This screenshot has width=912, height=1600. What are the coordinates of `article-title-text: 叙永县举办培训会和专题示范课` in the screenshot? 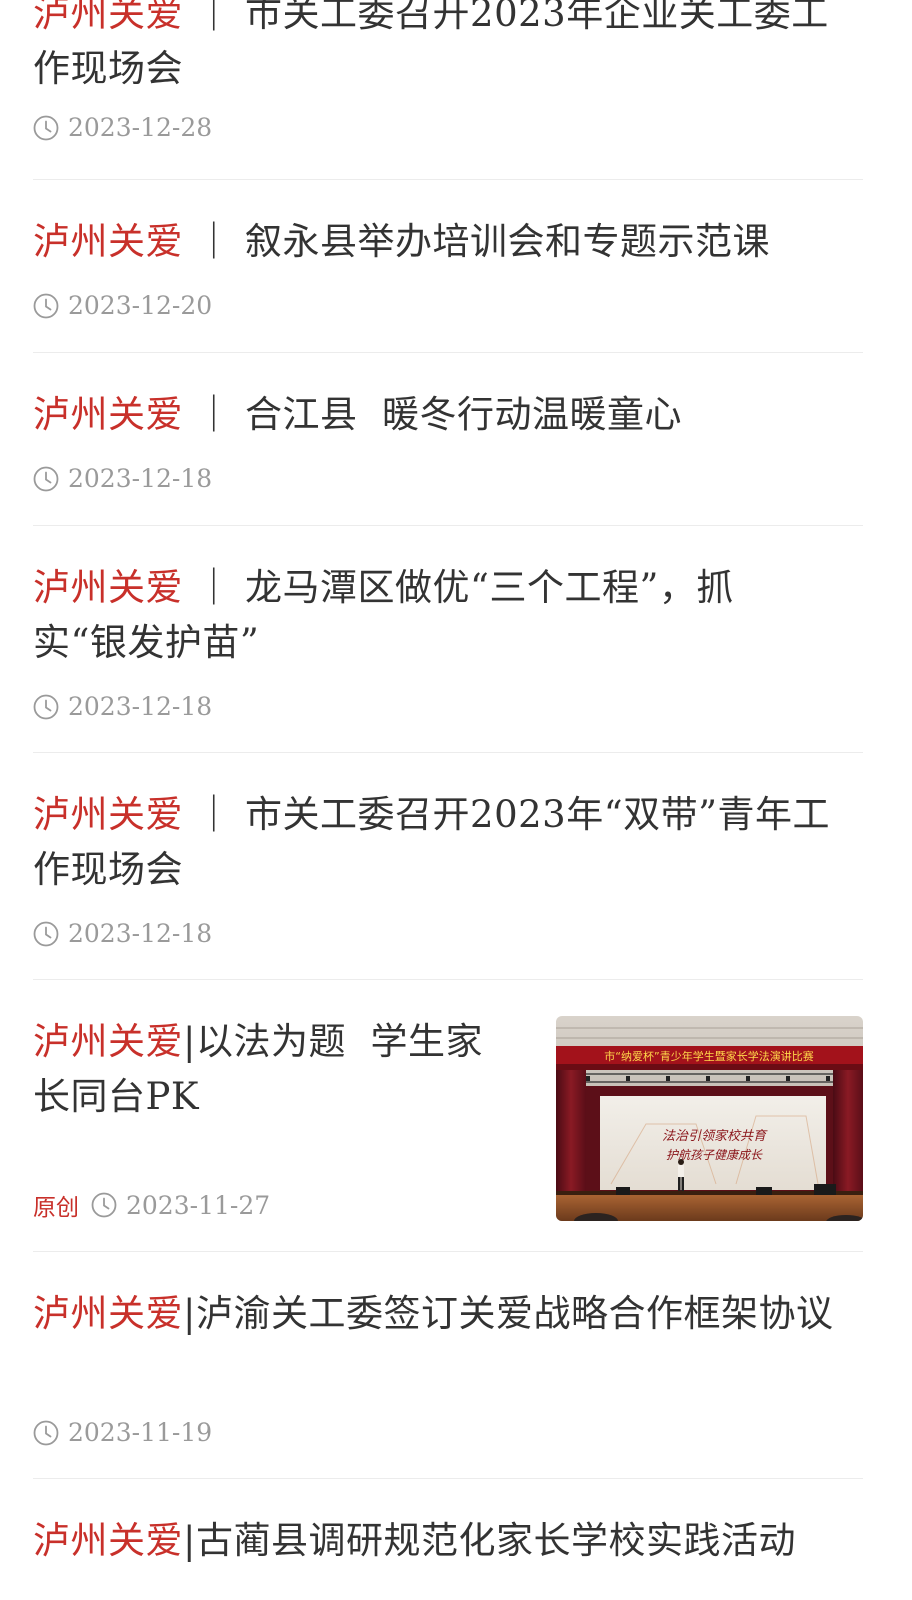 It's located at (508, 241).